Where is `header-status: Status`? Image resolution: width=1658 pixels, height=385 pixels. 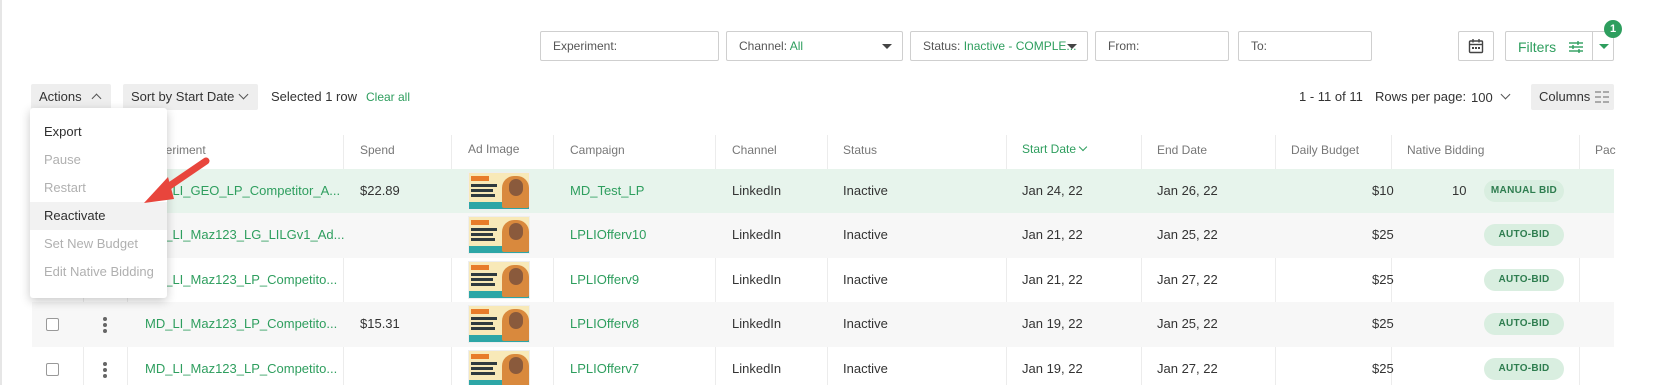 header-status: Status is located at coordinates (860, 150).